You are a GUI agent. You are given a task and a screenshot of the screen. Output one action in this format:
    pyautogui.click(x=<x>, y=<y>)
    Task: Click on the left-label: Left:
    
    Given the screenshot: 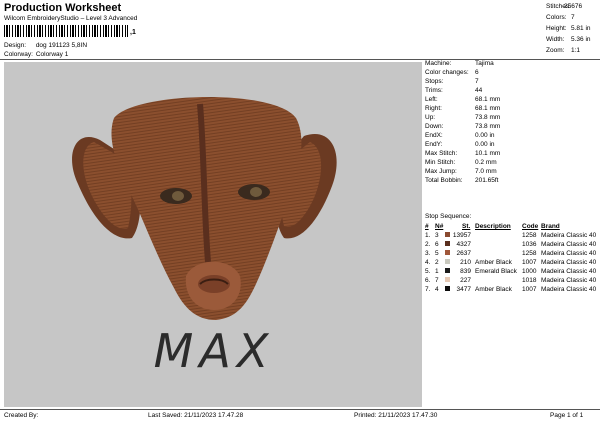 What is the action you would take?
    pyautogui.click(x=431, y=99)
    